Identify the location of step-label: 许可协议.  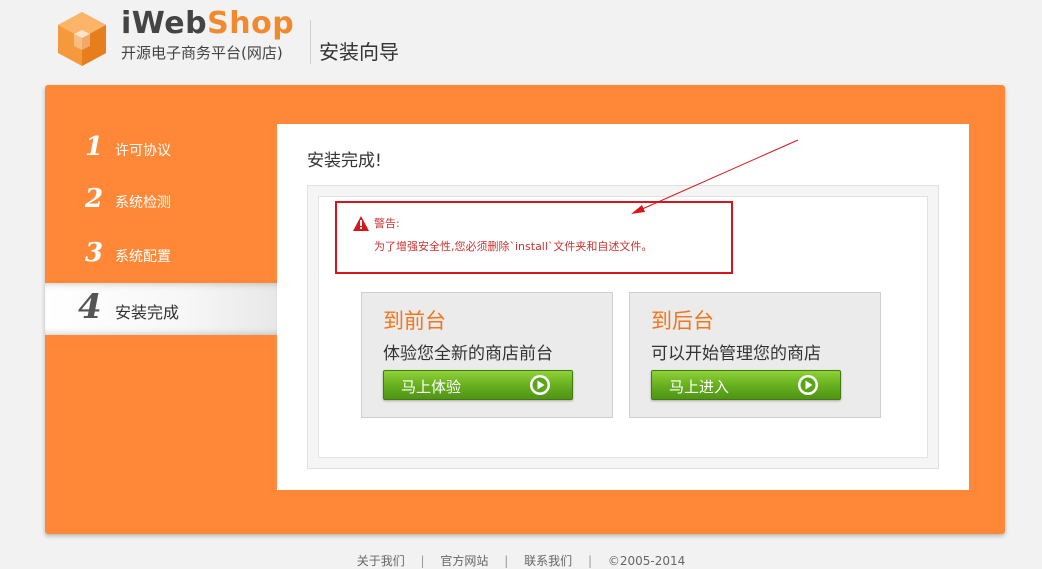
(143, 151).